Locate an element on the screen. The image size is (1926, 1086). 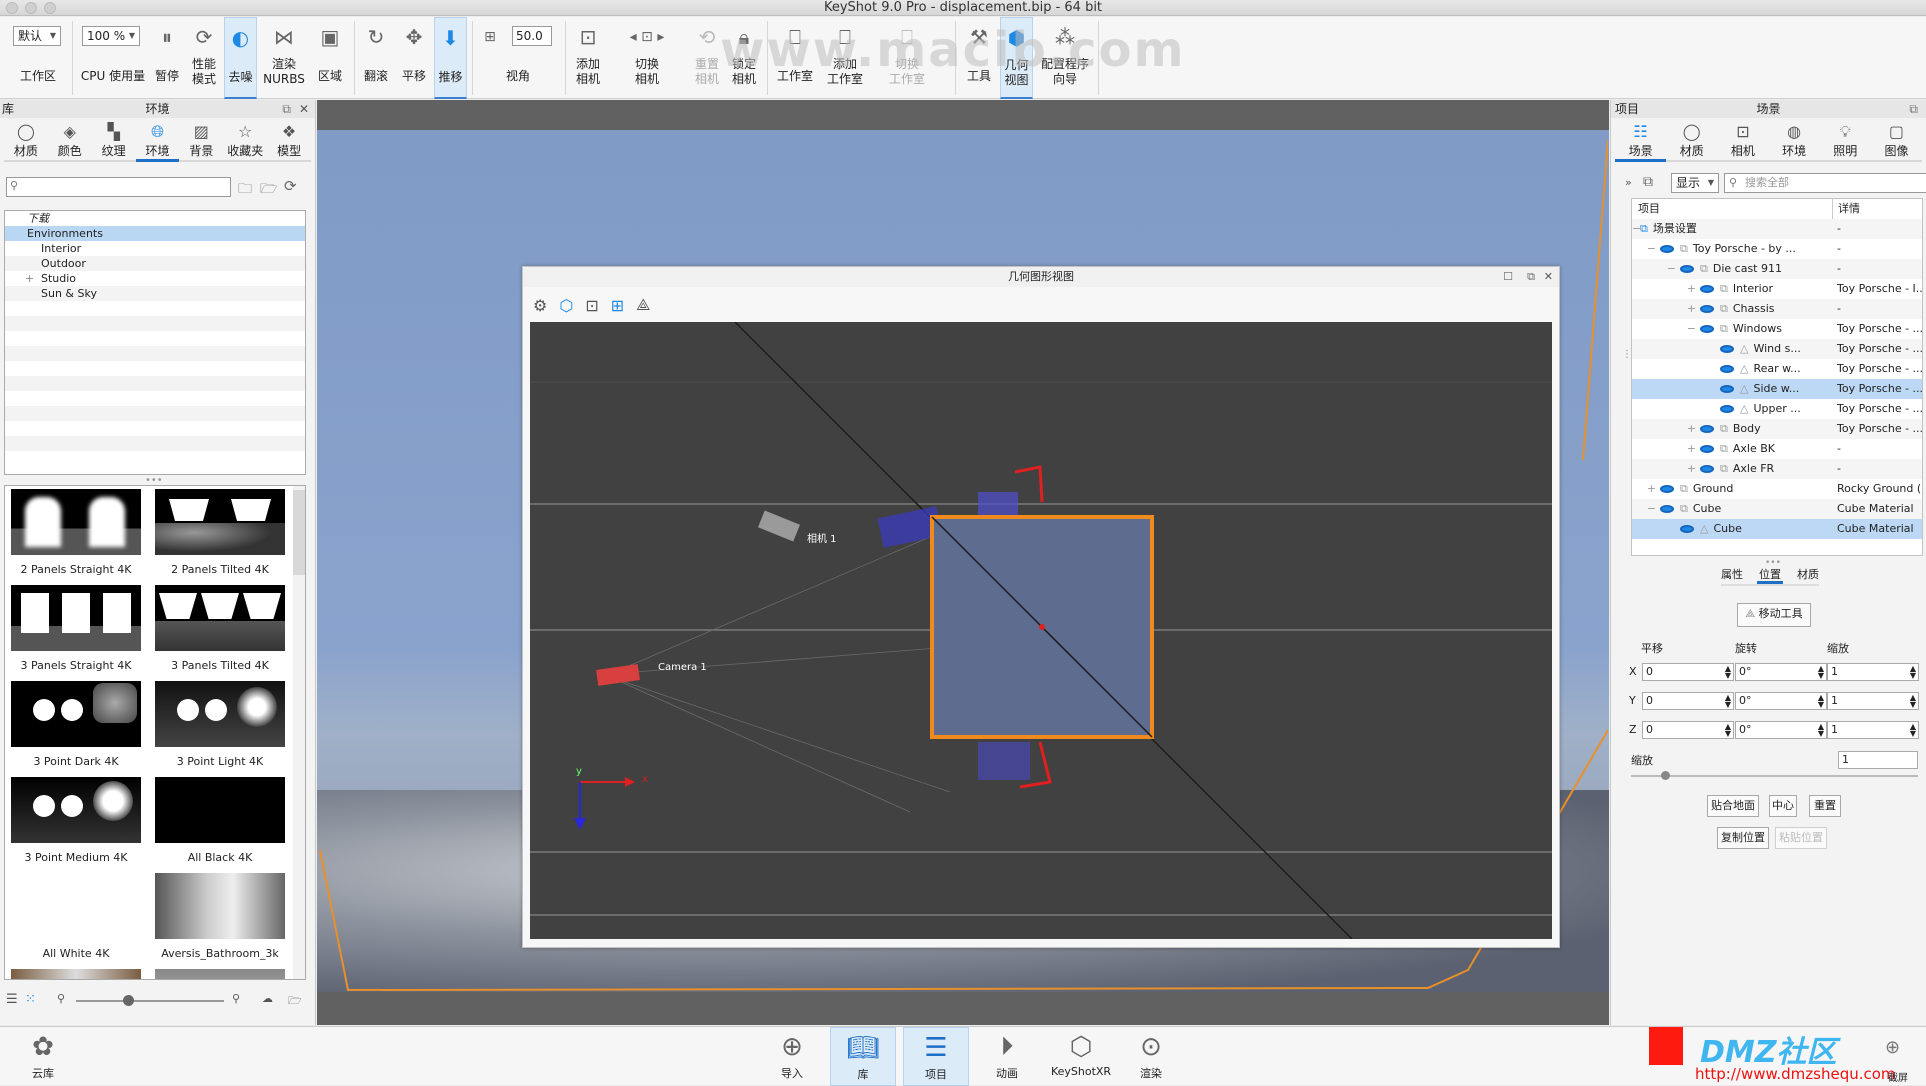
region-button: ▣ 区域 is located at coordinates (330, 58).